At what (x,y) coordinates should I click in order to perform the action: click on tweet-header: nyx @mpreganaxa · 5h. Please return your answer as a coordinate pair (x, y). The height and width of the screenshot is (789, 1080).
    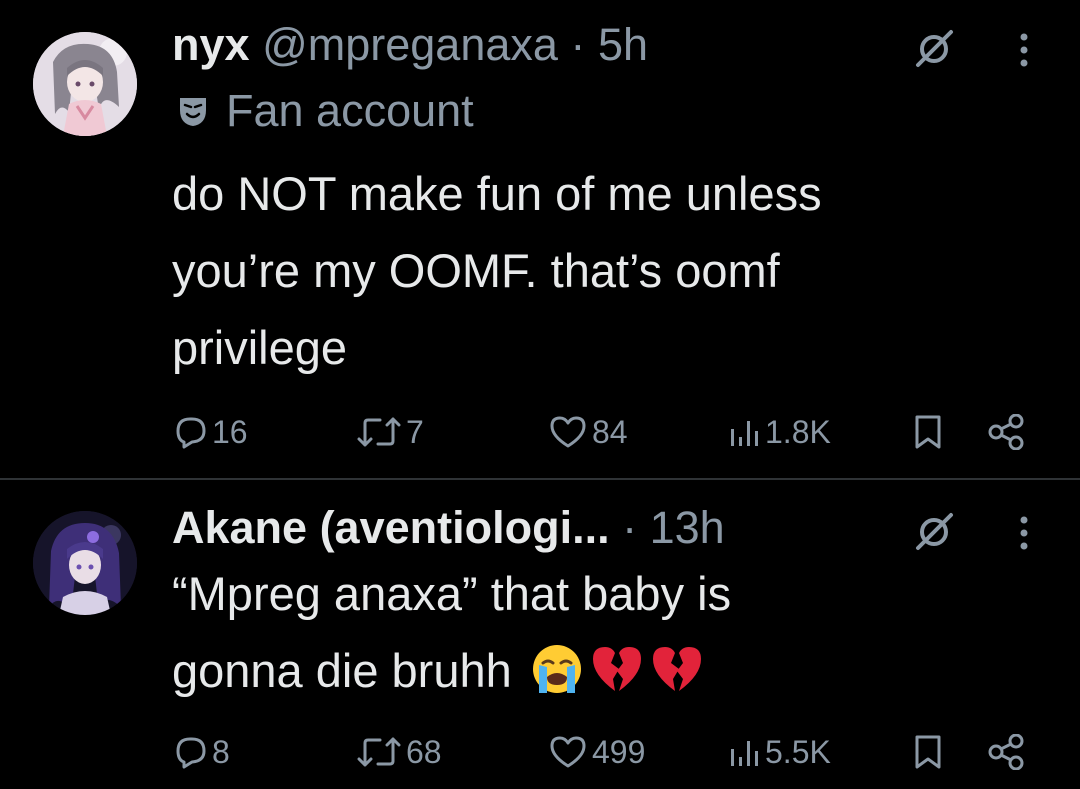
    Looking at the image, I should click on (410, 45).